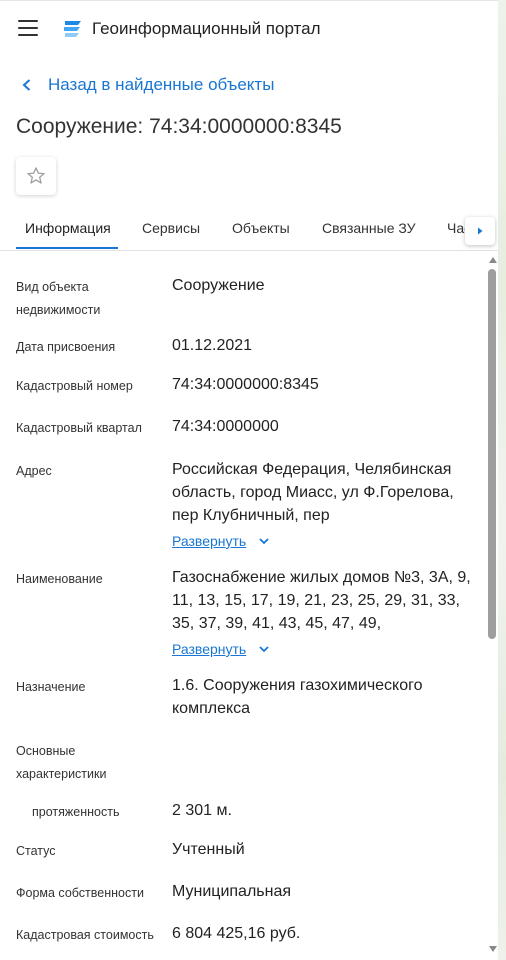  What do you see at coordinates (76, 812) in the screenshot?
I see `field-label: протяженность` at bounding box center [76, 812].